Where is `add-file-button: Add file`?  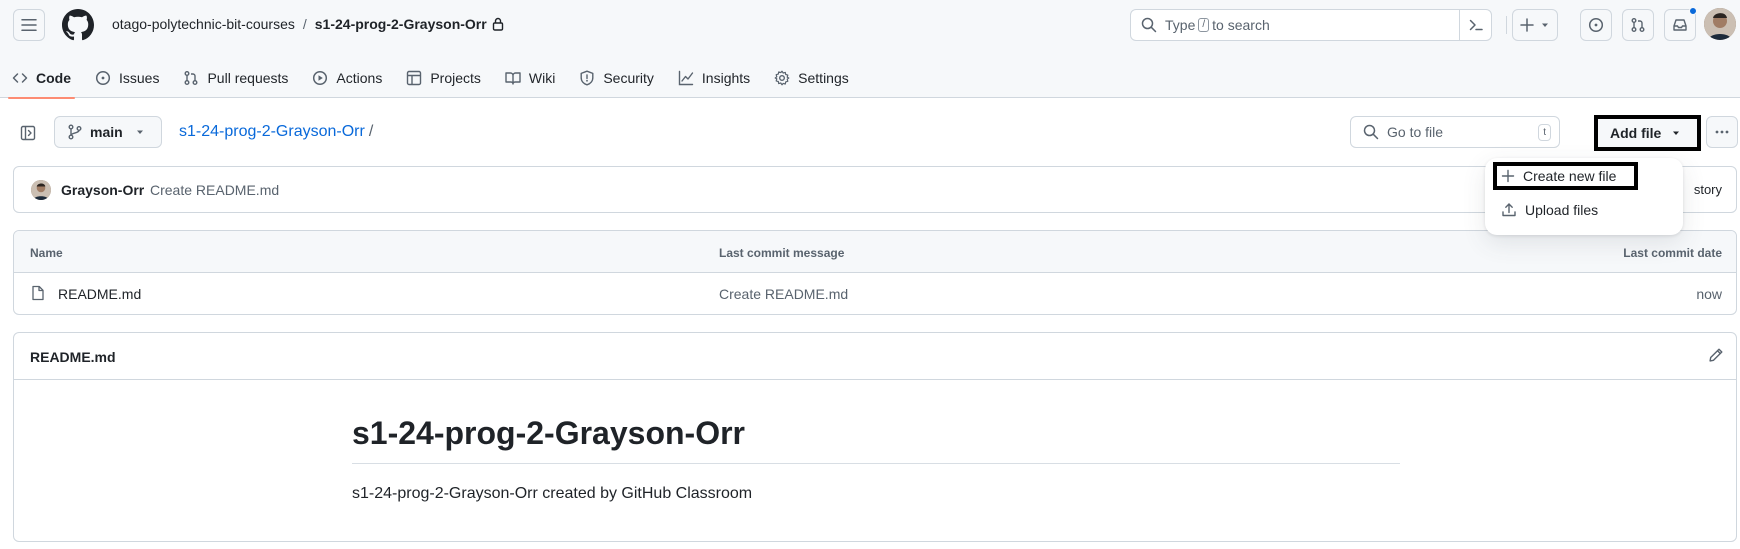 add-file-button: Add file is located at coordinates (1647, 133).